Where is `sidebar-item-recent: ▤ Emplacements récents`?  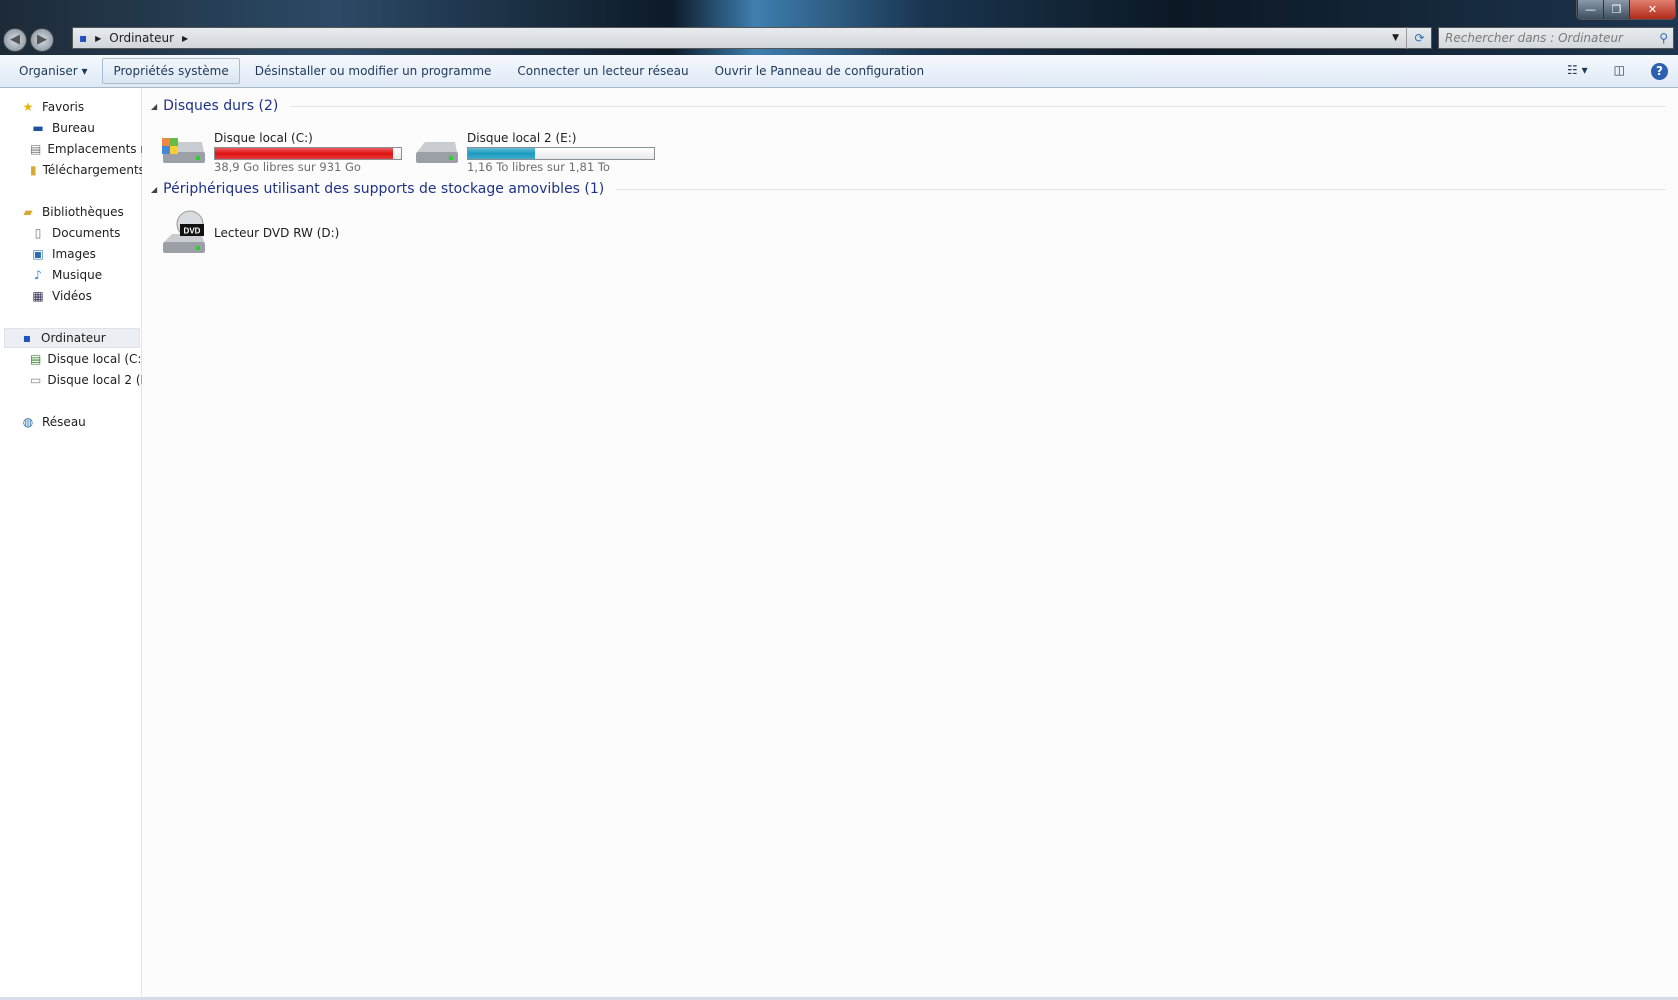 sidebar-item-recent: ▤ Emplacements récents is located at coordinates (86, 149).